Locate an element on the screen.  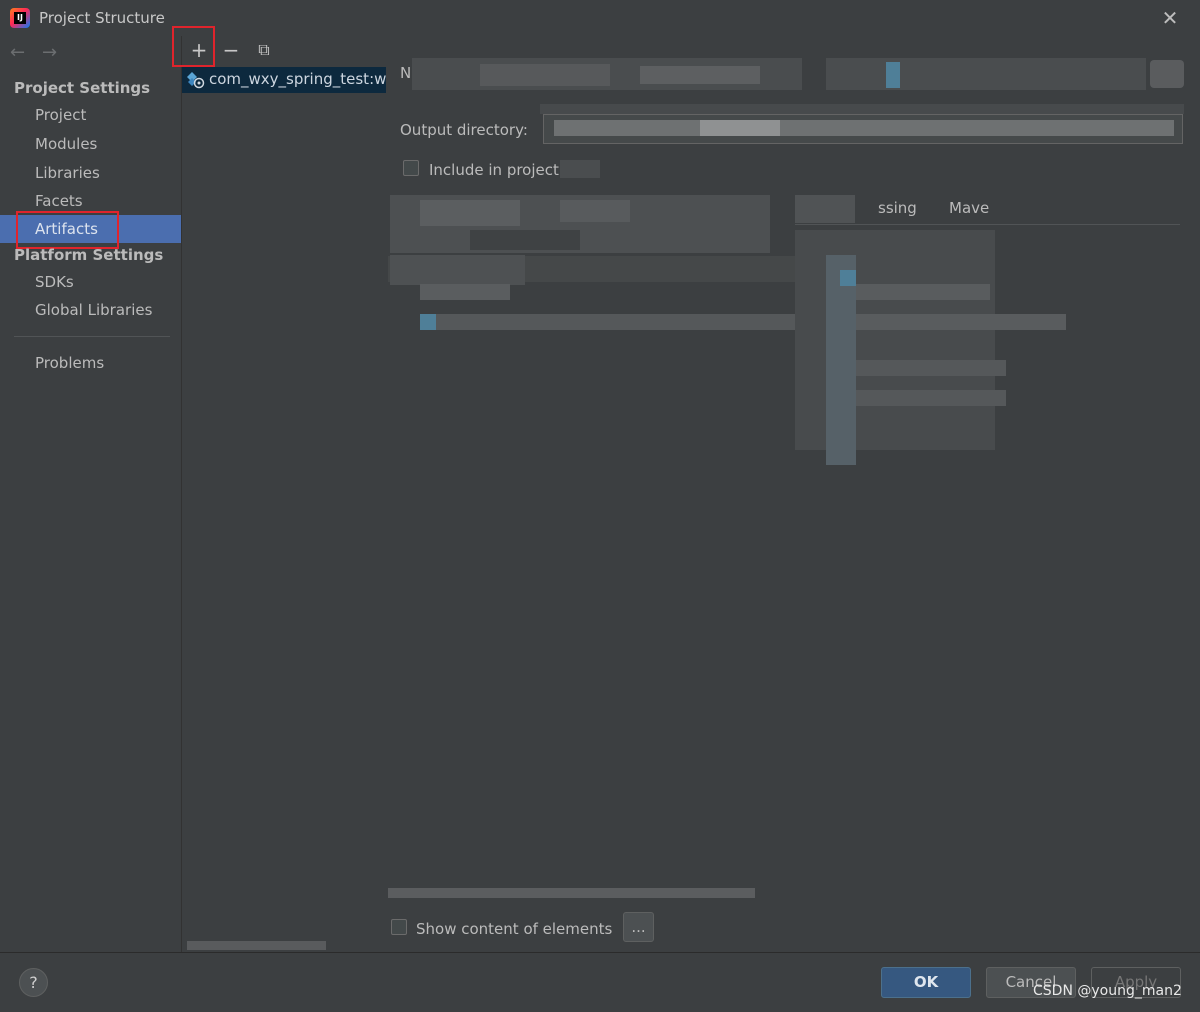
sidebar-item-global-libraries: Global Libraries is located at coordinates (90, 310).